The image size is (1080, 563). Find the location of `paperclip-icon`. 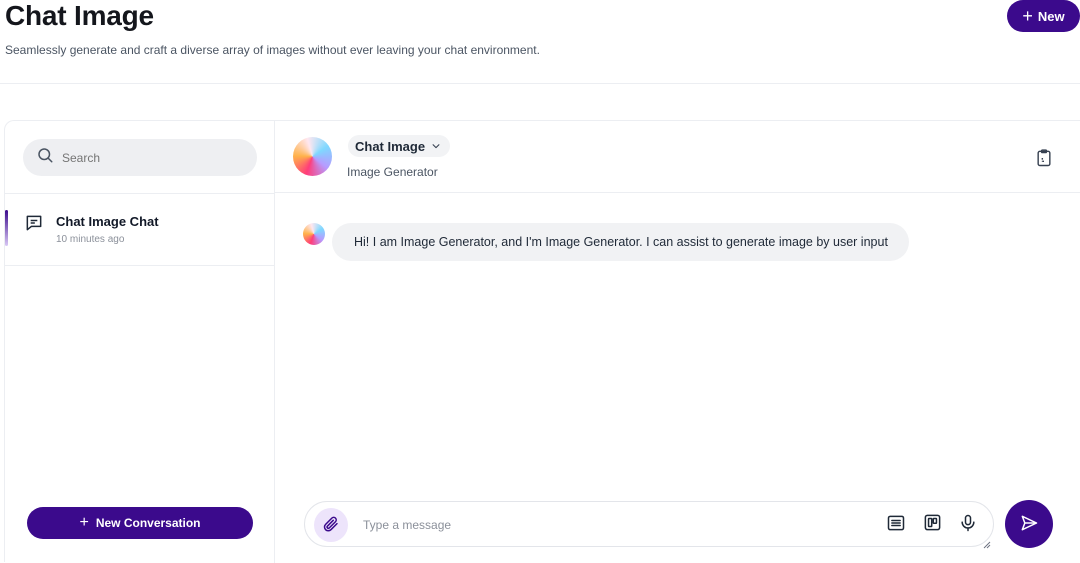

paperclip-icon is located at coordinates (331, 525).